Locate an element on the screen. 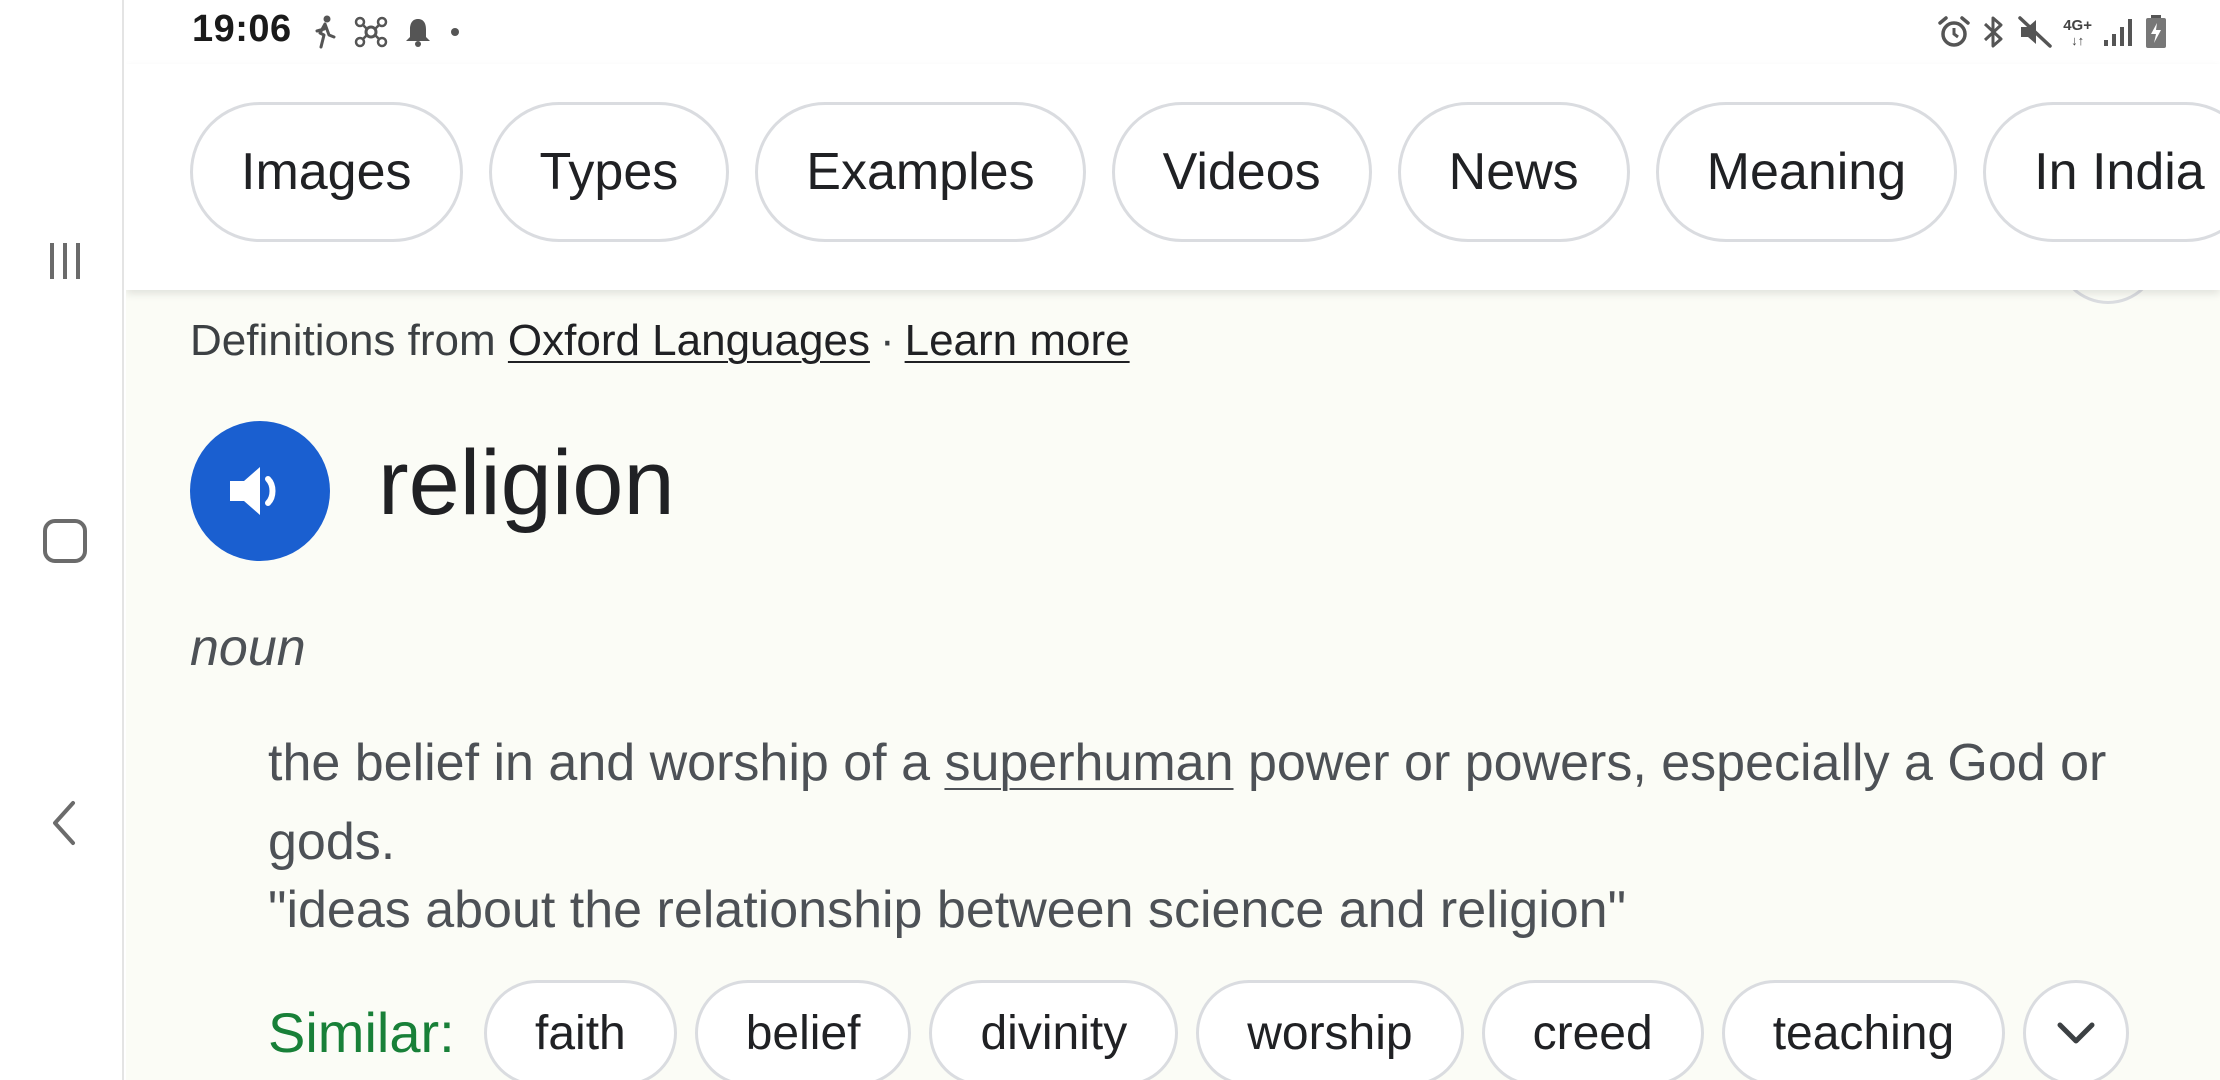  mute-icon is located at coordinates (2035, 32).